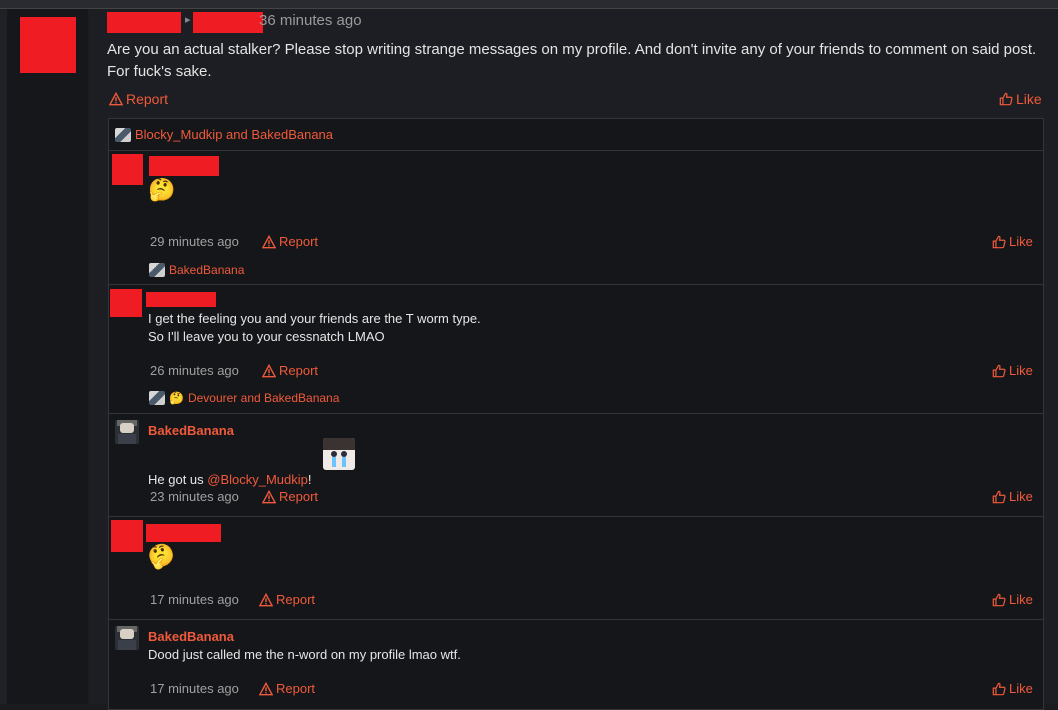 This screenshot has width=1058, height=710. I want to click on profile-avatar-redacted, so click(48, 45).